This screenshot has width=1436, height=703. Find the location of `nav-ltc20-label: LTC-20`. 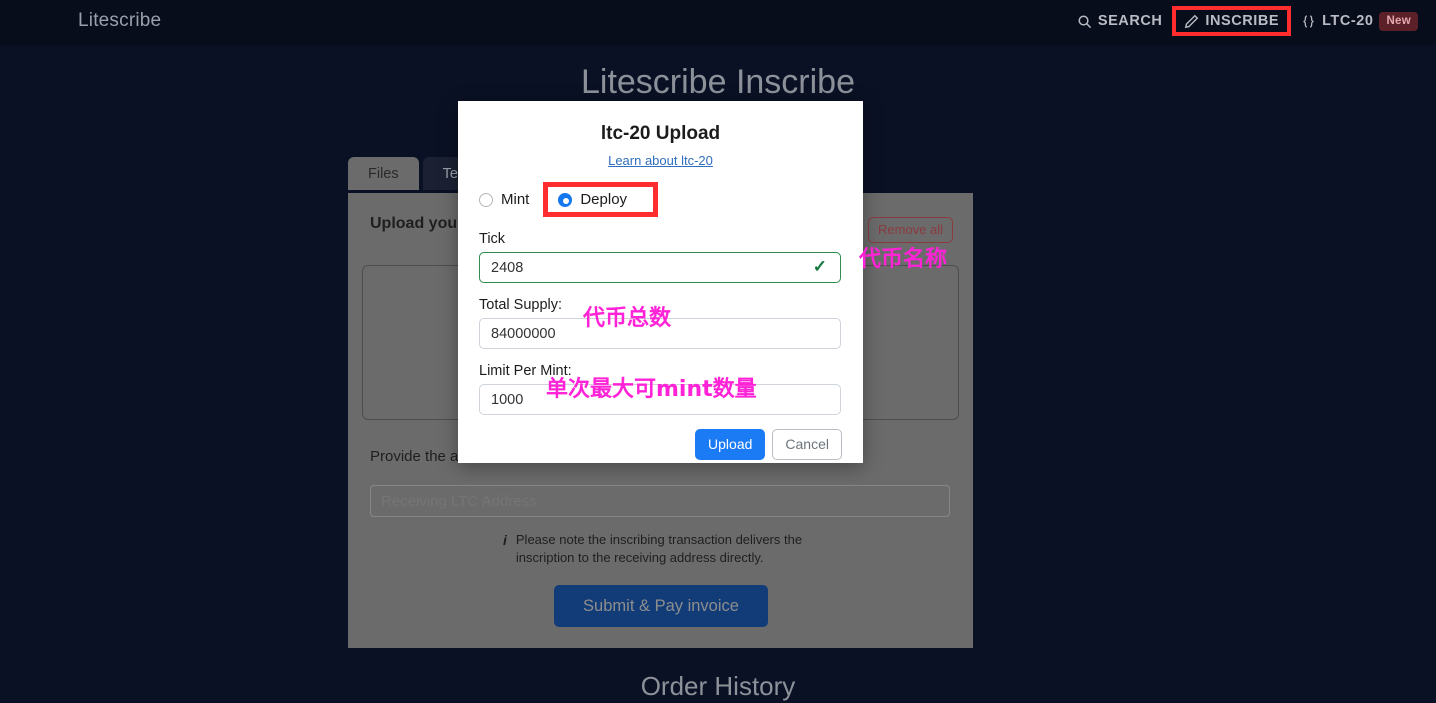

nav-ltc20-label: LTC-20 is located at coordinates (1348, 21).